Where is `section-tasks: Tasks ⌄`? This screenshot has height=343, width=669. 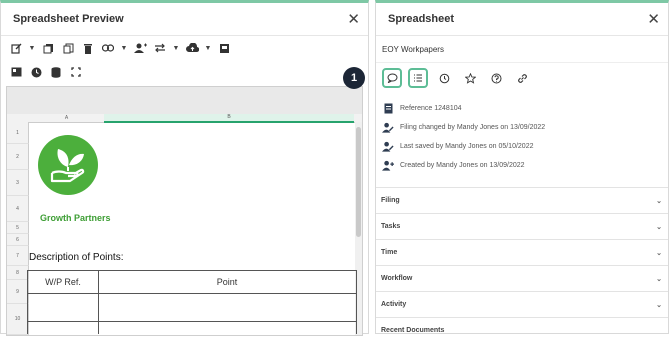 section-tasks: Tasks ⌄ is located at coordinates (522, 226).